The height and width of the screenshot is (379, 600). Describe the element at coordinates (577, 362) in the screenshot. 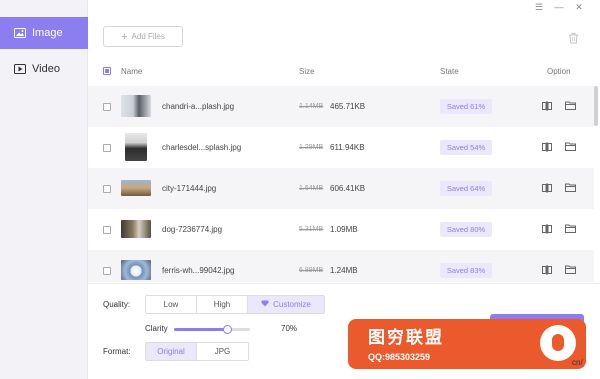

I see `watermark-suffix: cn/` at that location.